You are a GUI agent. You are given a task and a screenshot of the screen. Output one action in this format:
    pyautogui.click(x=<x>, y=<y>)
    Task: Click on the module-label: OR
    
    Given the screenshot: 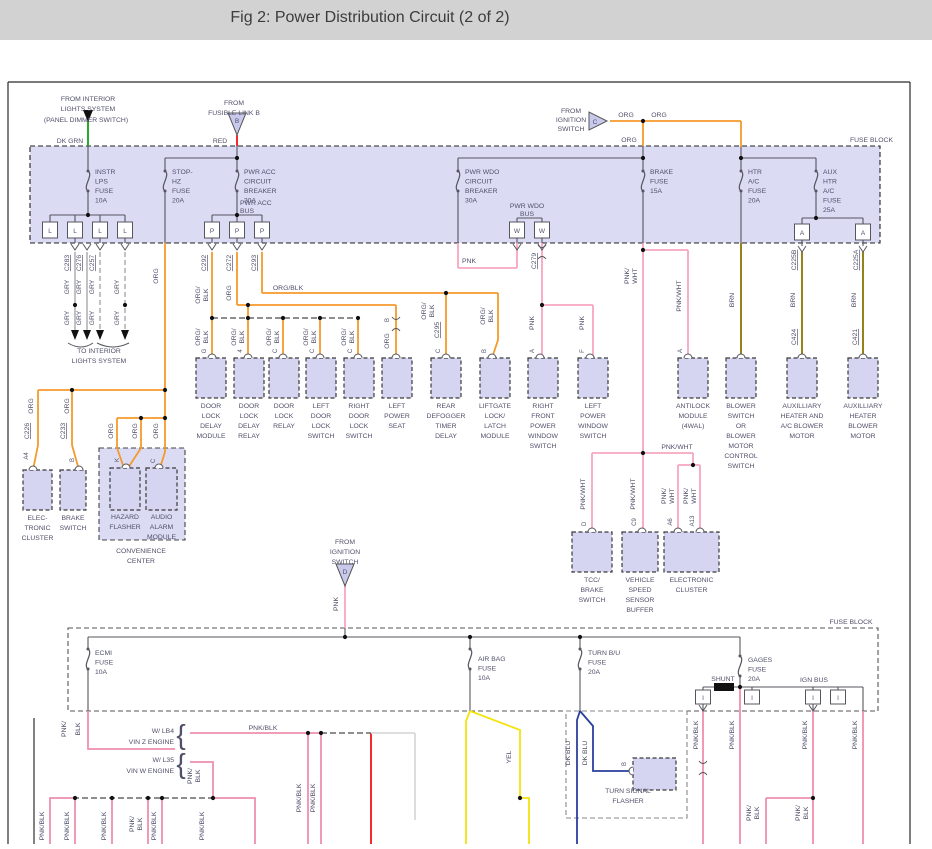 What is the action you would take?
    pyautogui.click(x=741, y=426)
    